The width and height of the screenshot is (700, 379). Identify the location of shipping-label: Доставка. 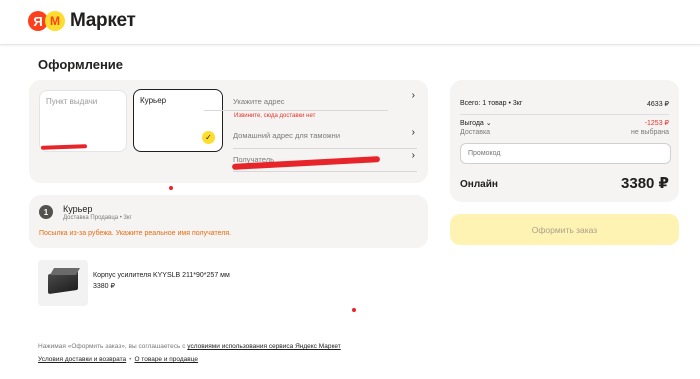
(475, 132).